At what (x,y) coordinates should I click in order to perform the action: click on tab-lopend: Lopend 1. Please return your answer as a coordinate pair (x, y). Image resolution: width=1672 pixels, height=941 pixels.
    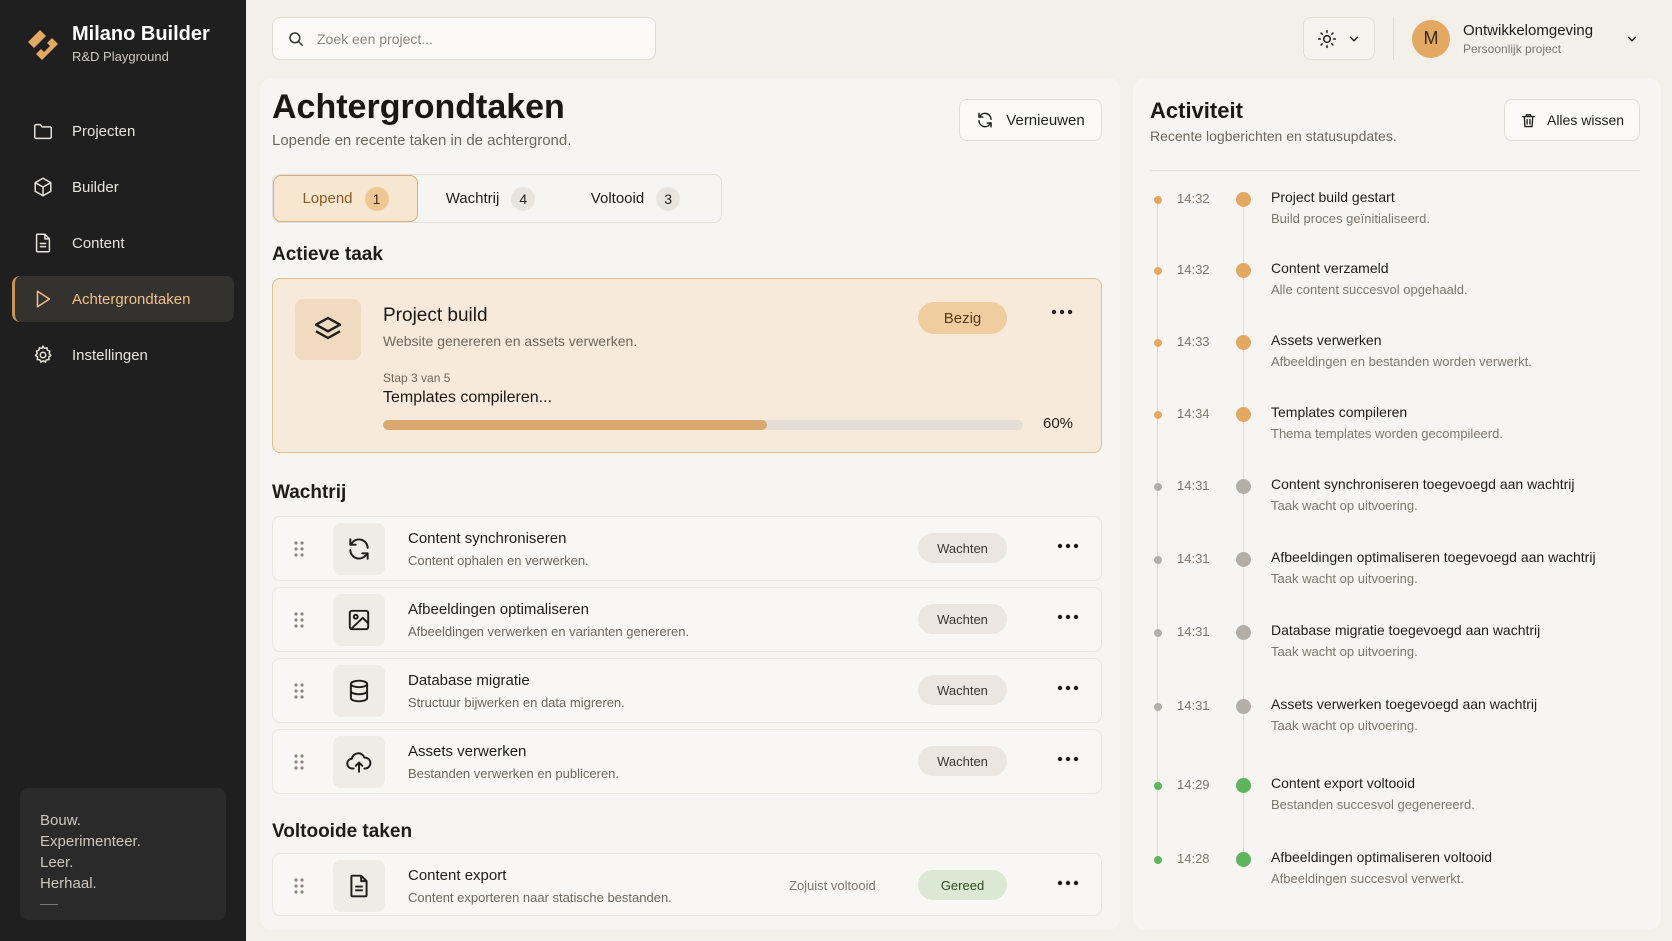
    Looking at the image, I should click on (345, 198).